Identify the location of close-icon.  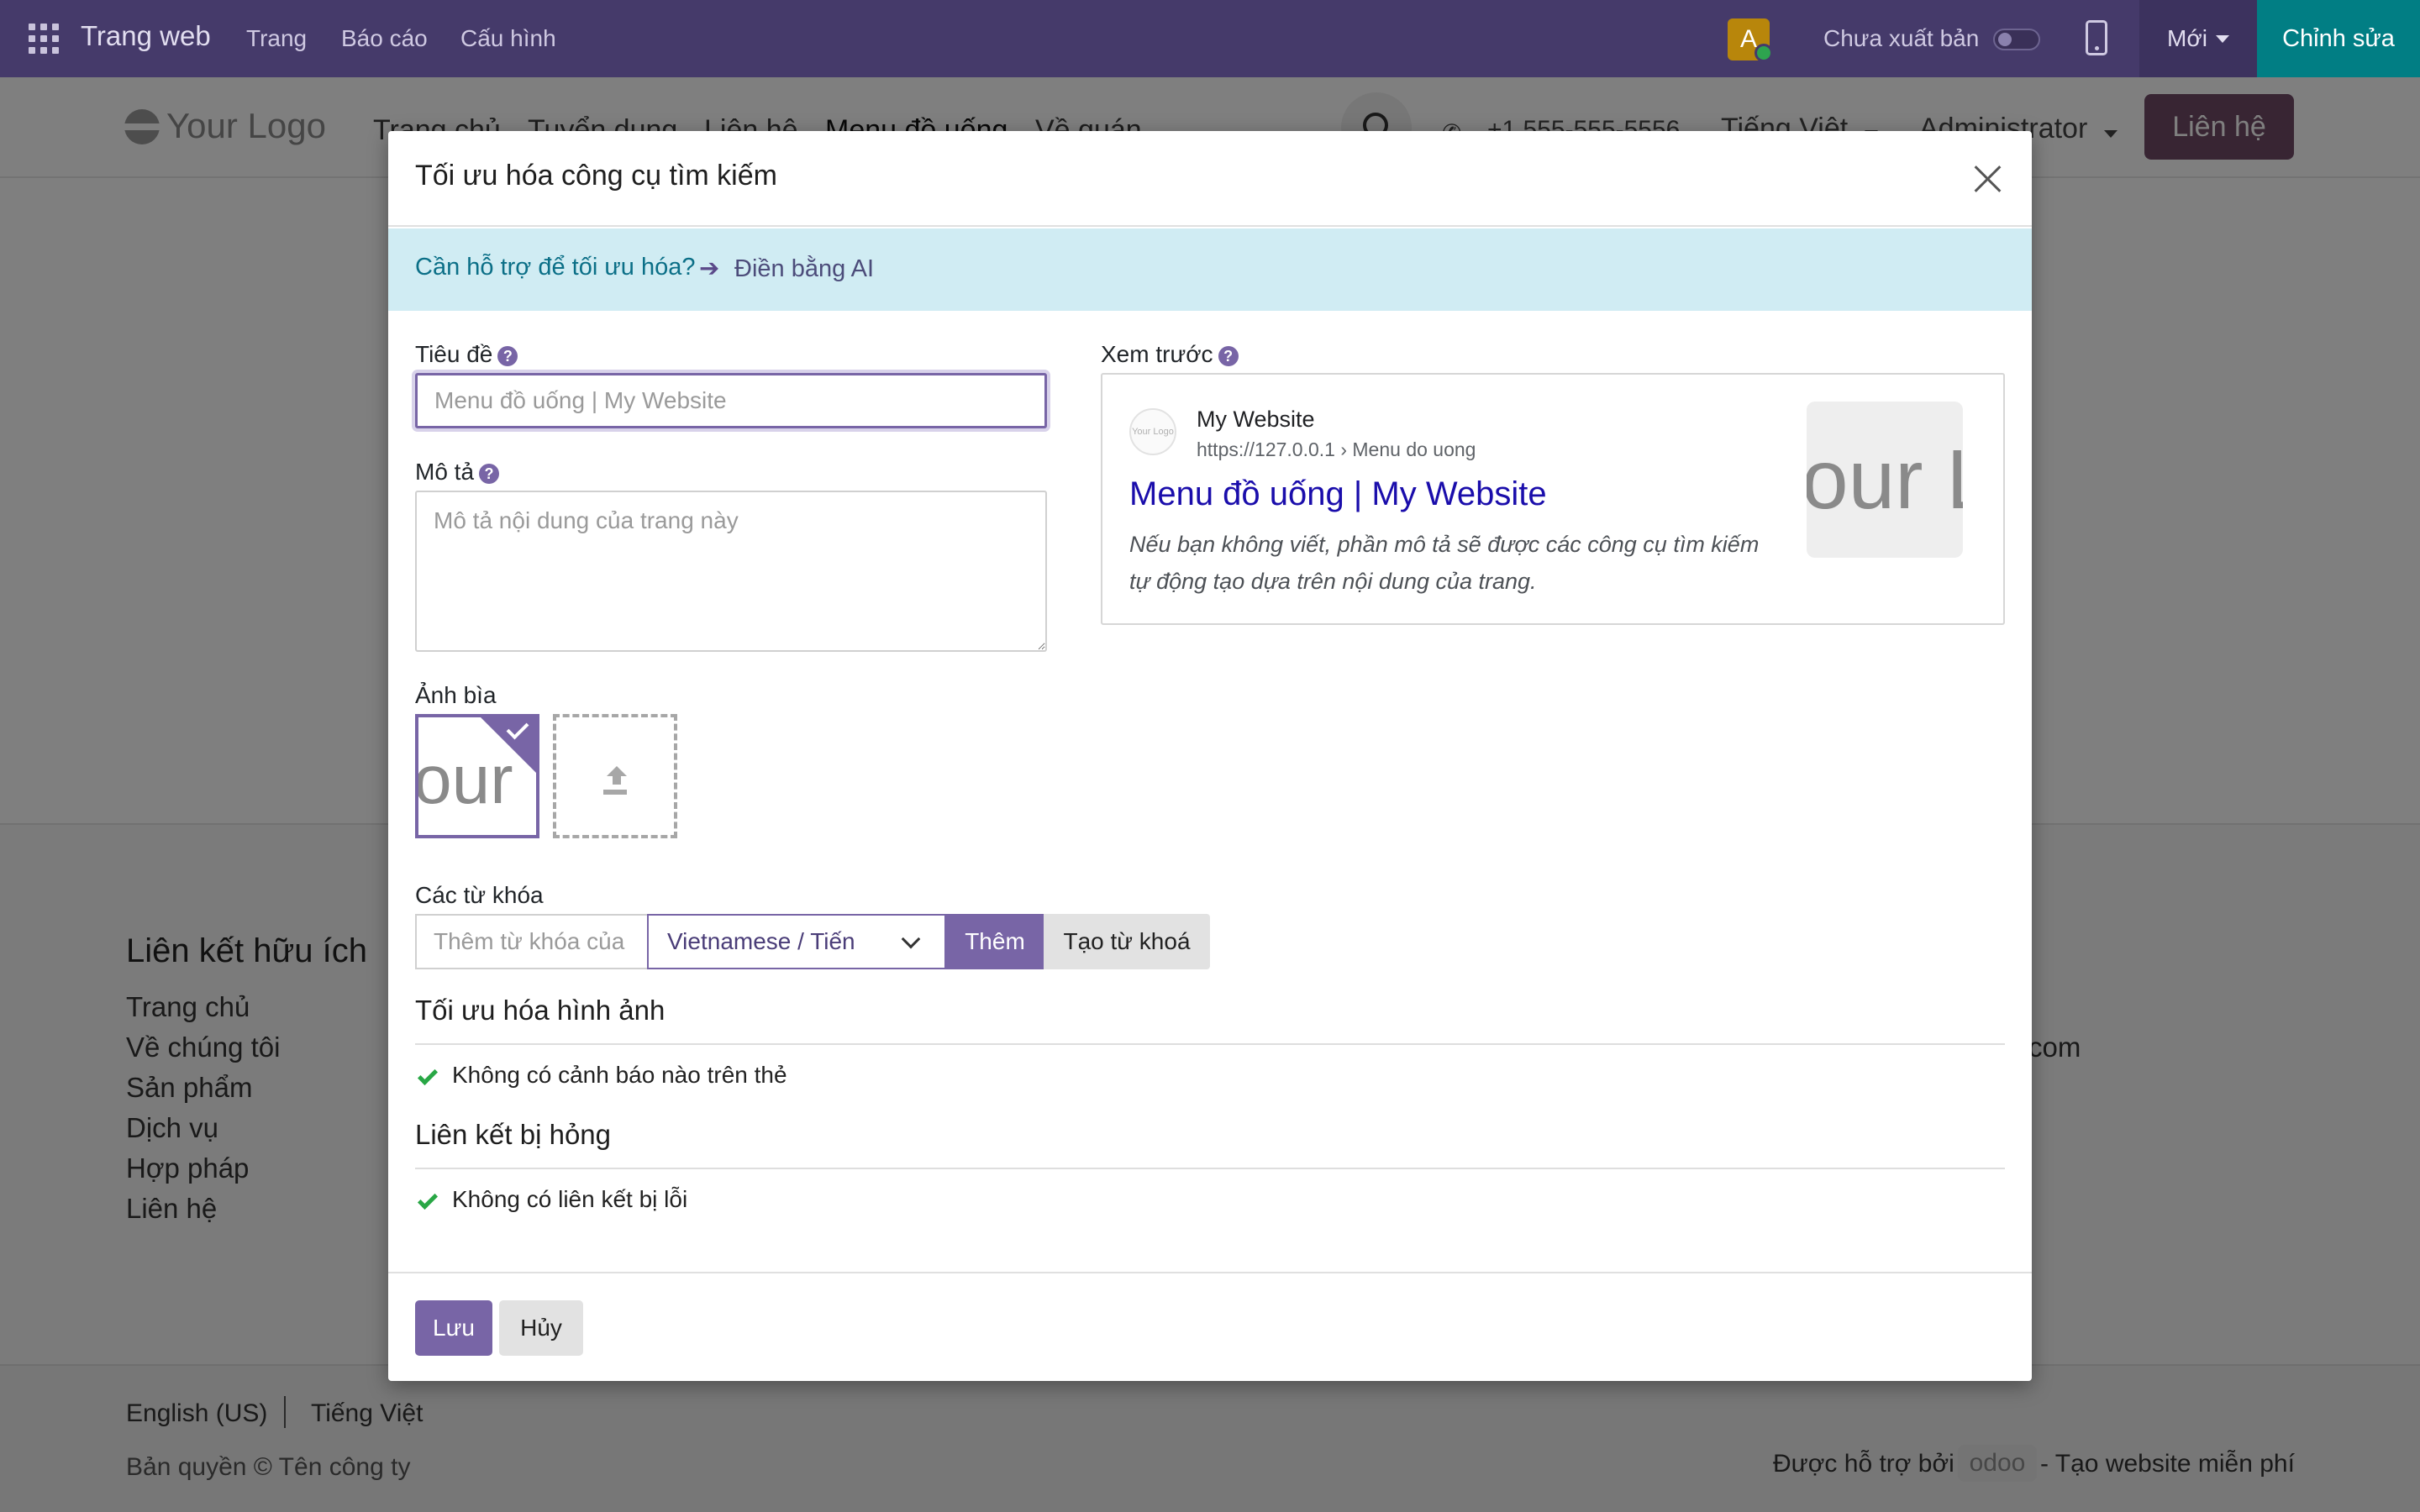
(1987, 179).